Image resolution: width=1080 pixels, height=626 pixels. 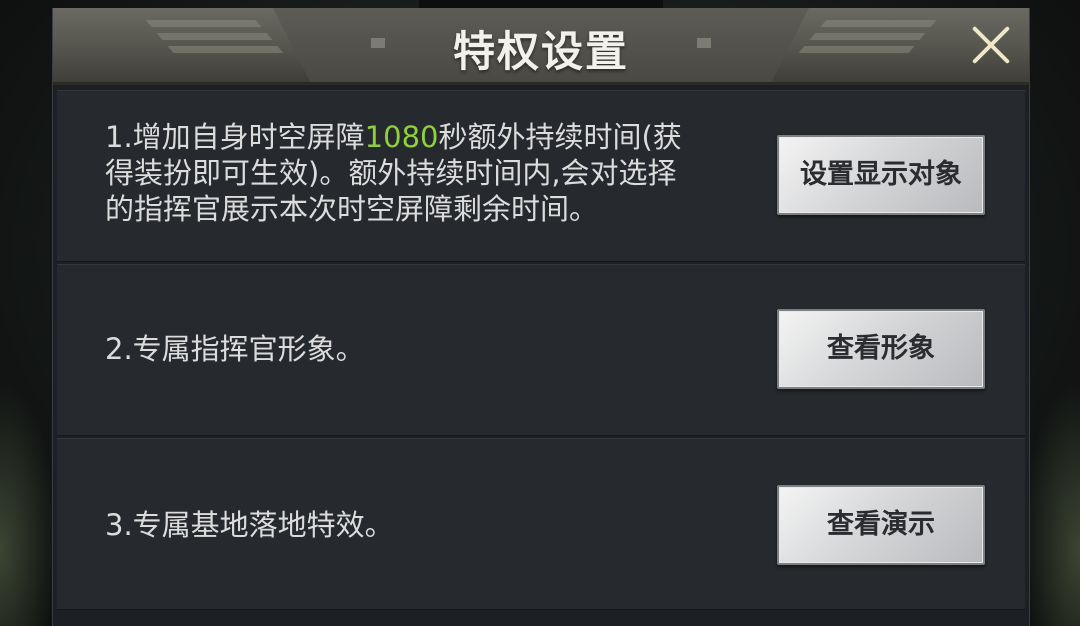 What do you see at coordinates (235, 137) in the screenshot?
I see `privilege-1-text-prefix: 1.增加自身时空屏障` at bounding box center [235, 137].